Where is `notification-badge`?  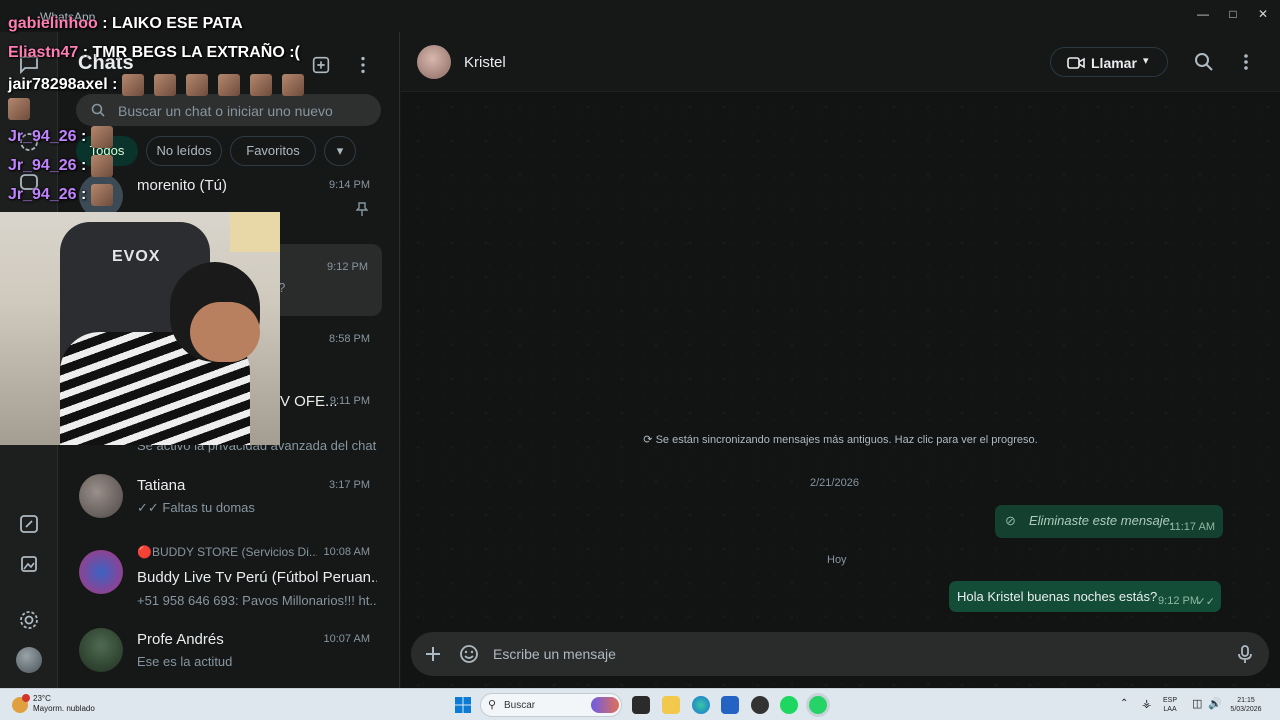
notification-badge is located at coordinates (26, 698).